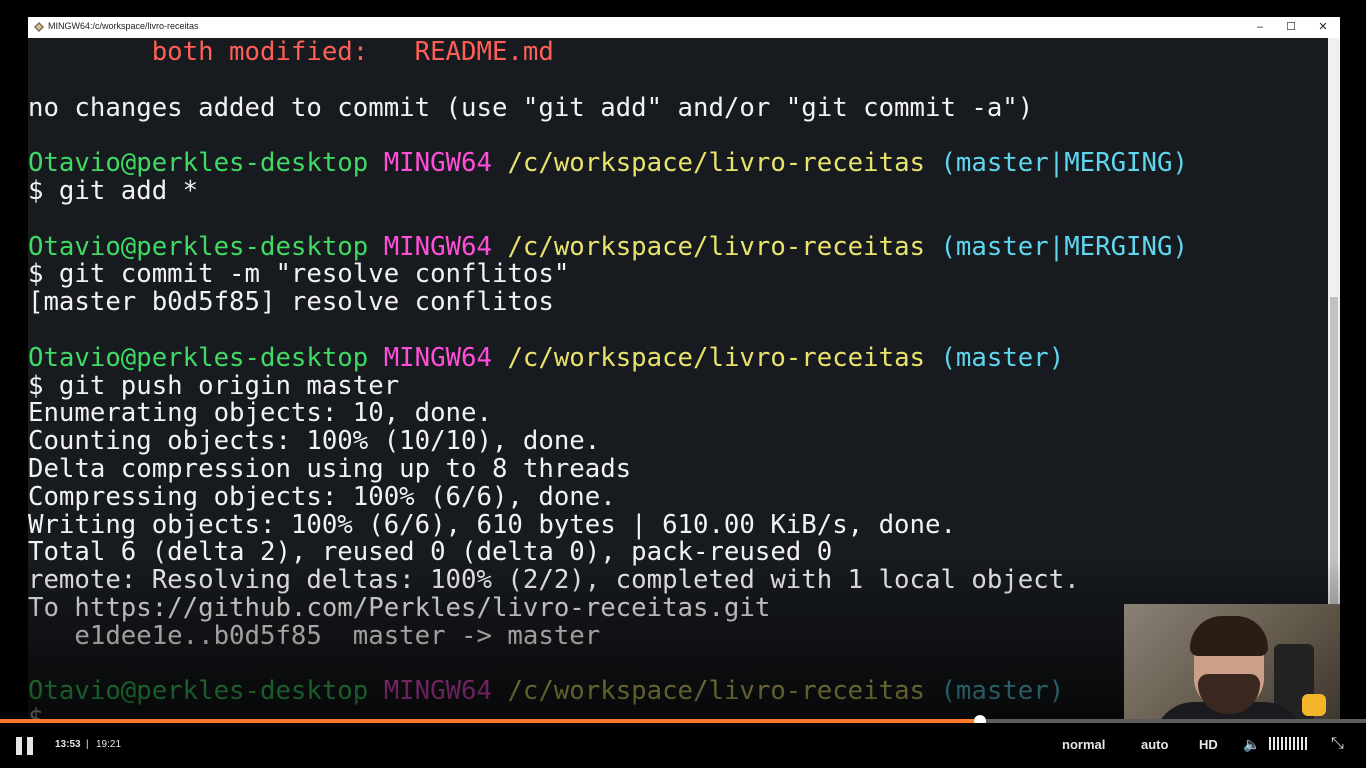 Image resolution: width=1366 pixels, height=768 pixels. I want to click on terminal-text-segment: e1dee1e..b0d5f85 master -> master, so click(314, 635).